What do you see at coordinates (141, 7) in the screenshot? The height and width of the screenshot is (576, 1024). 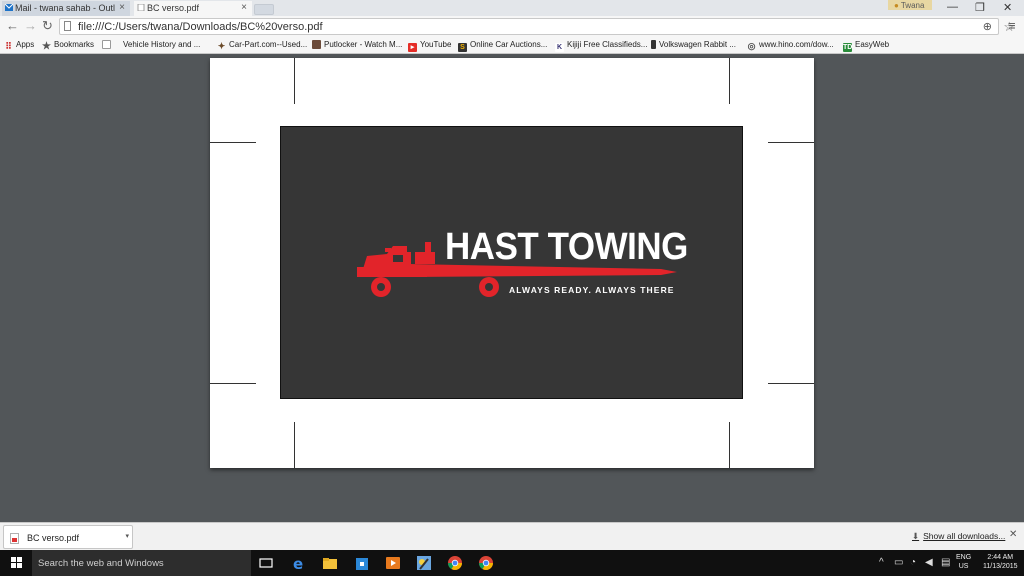 I see `document-icon` at bounding box center [141, 7].